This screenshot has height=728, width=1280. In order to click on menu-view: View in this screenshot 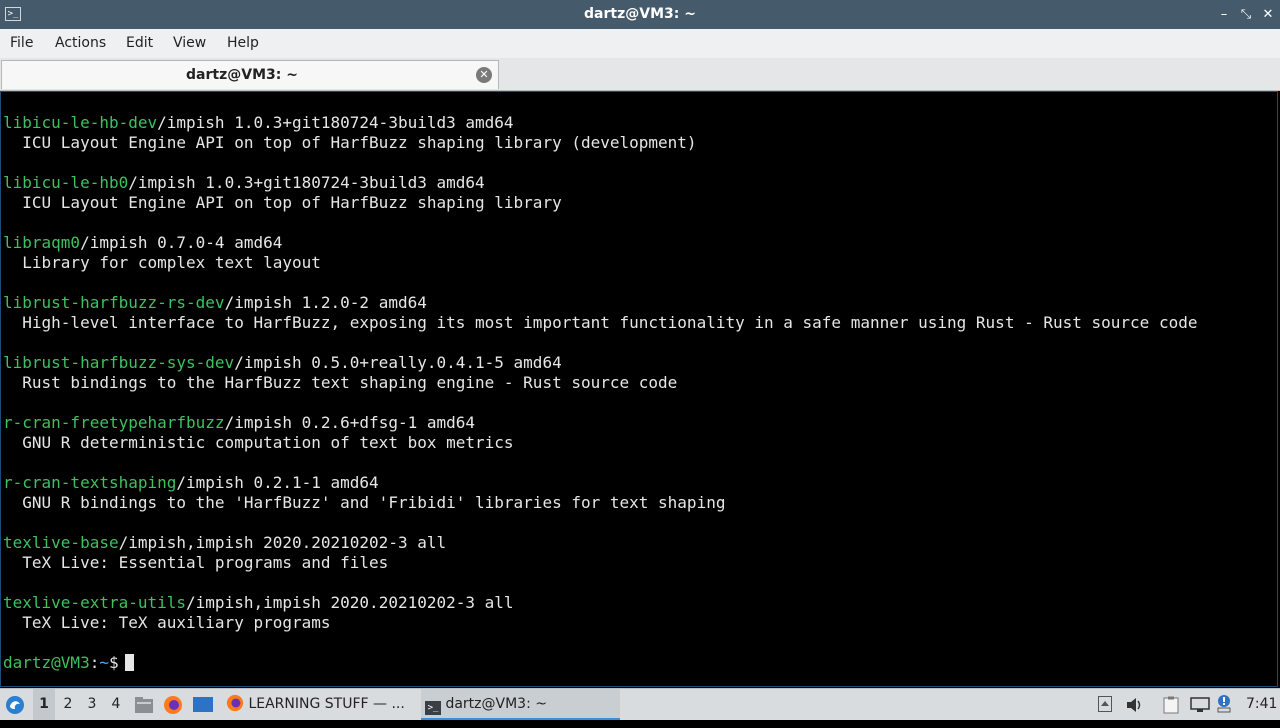, I will do `click(189, 43)`.